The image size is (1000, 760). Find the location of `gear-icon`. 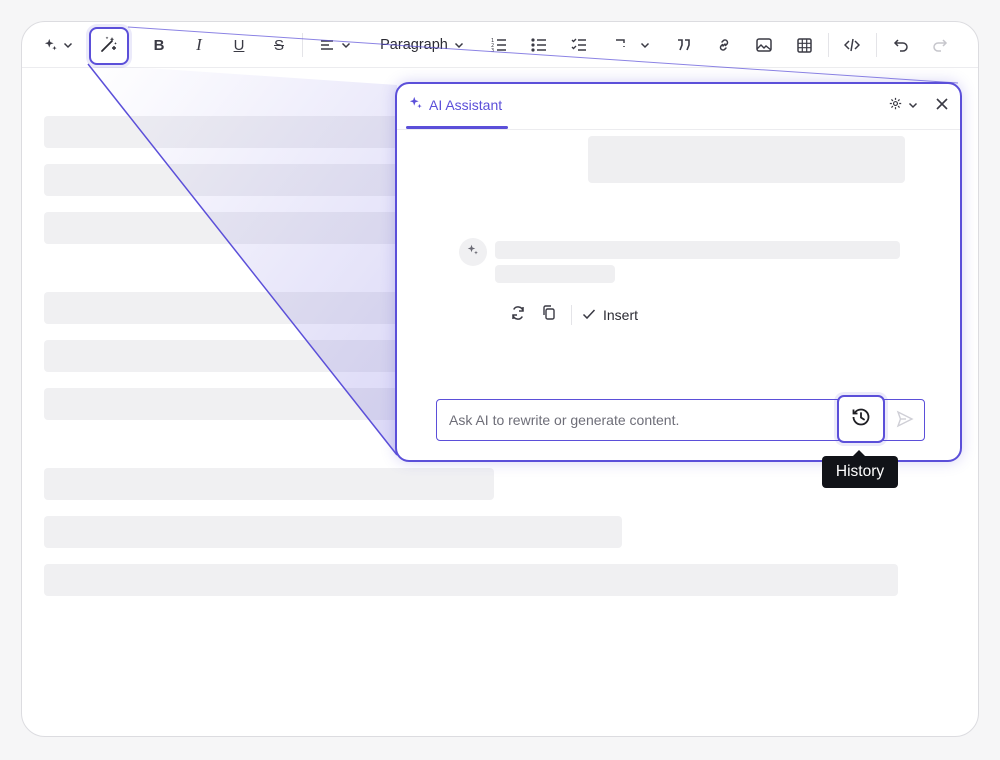

gear-icon is located at coordinates (895, 106).